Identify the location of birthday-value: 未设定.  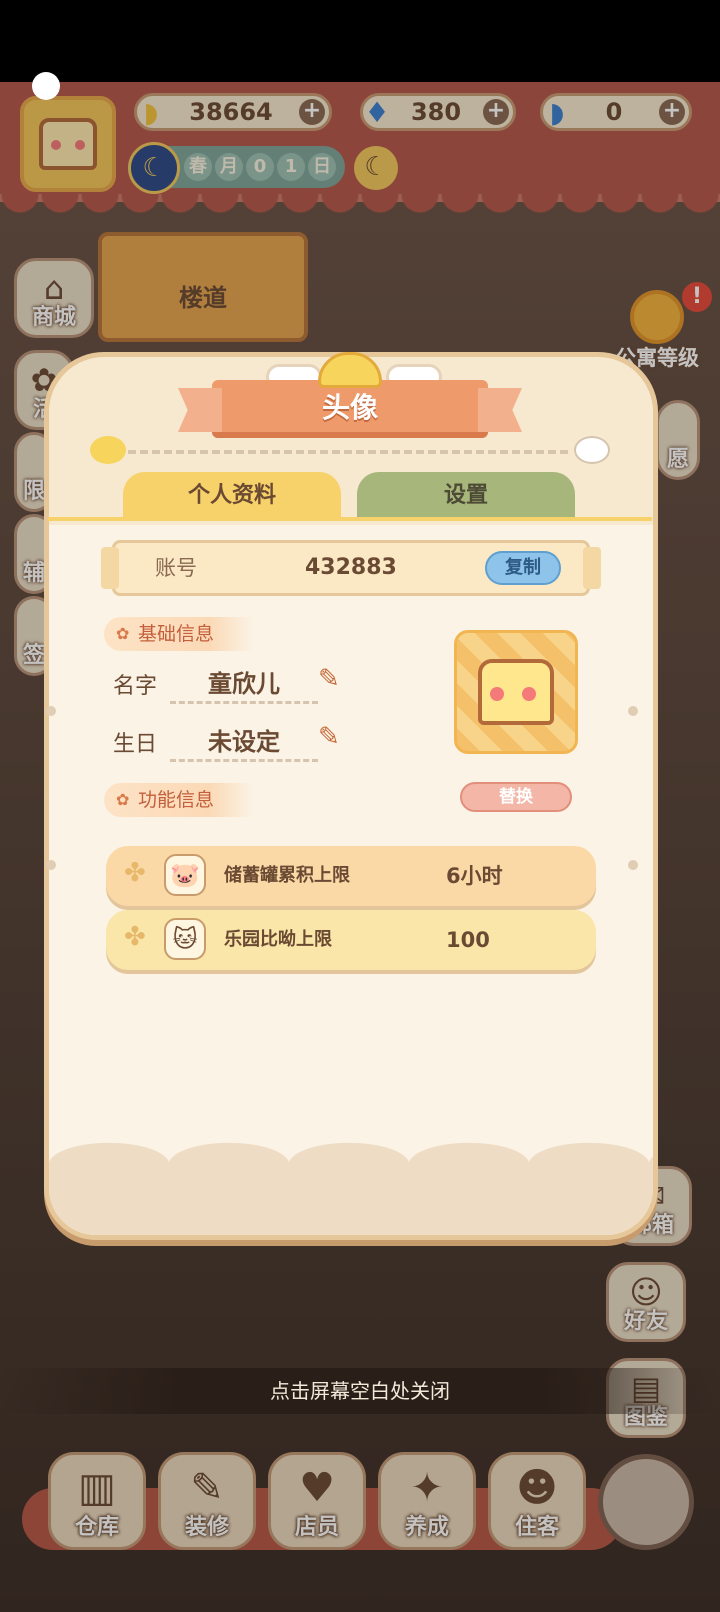
(244, 742).